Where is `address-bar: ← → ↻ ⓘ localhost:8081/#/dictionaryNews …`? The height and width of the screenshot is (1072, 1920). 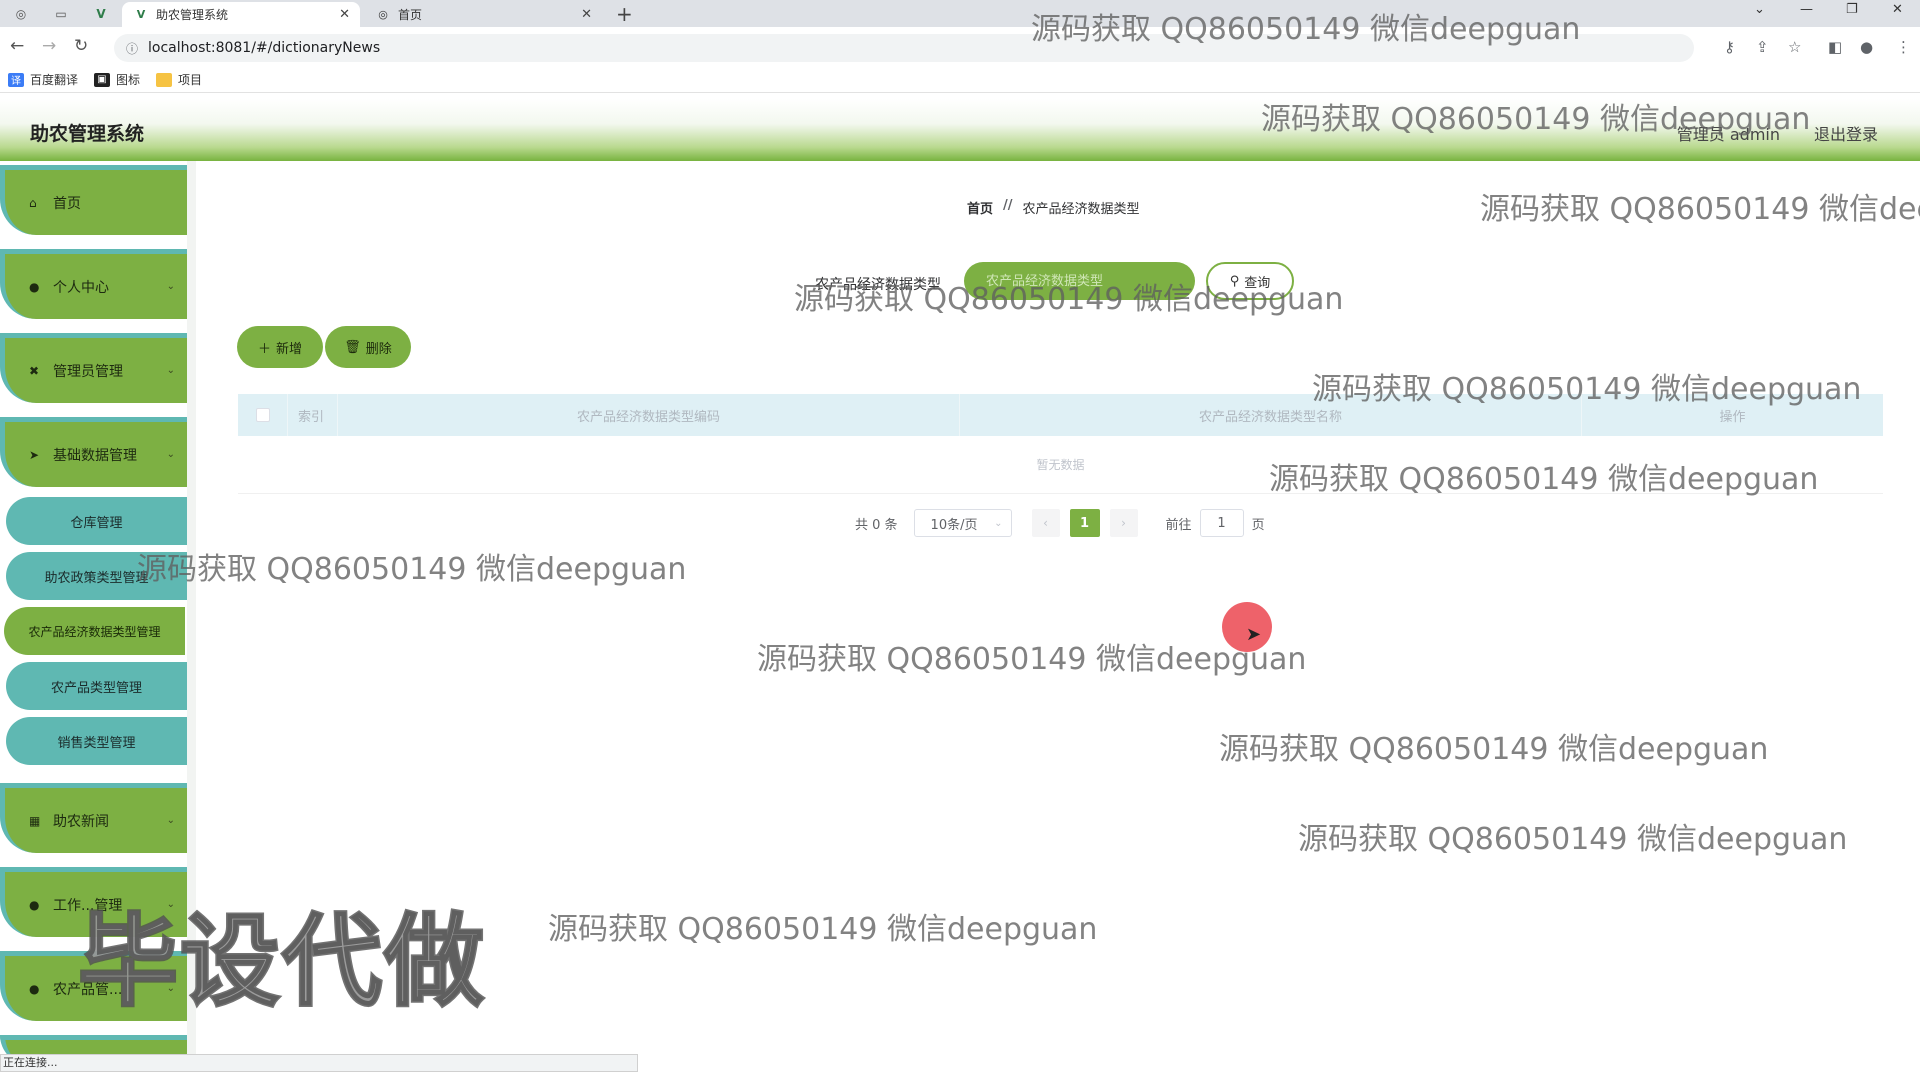 address-bar: ← → ↻ ⓘ localhost:8081/#/dictionaryNews … is located at coordinates (960, 47).